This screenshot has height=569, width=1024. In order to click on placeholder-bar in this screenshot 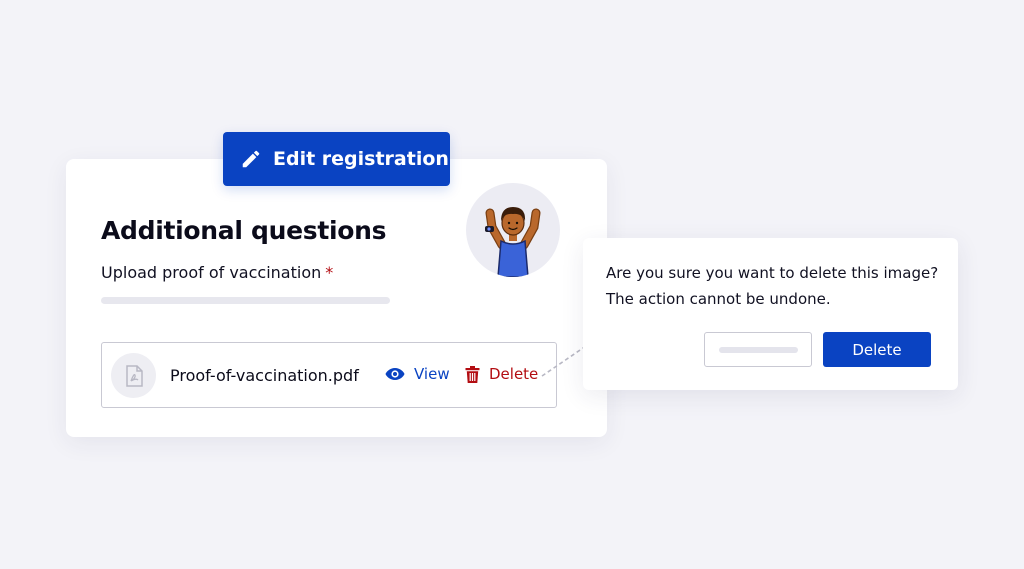, I will do `click(245, 300)`.